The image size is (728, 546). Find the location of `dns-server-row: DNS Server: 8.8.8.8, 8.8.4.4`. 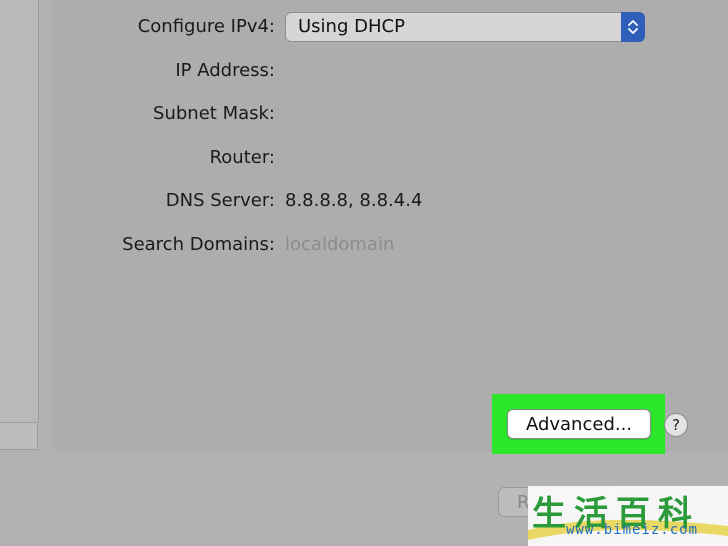

dns-server-row: DNS Server: 8.8.8.8, 8.8.4.4 is located at coordinates (390, 201).